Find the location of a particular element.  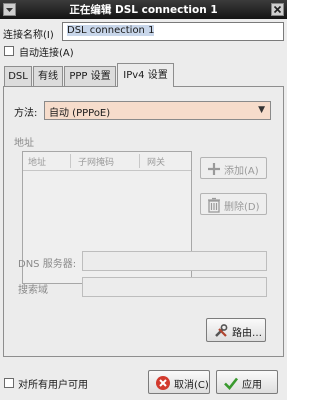

tab-wired: 有线 is located at coordinates (48, 76).